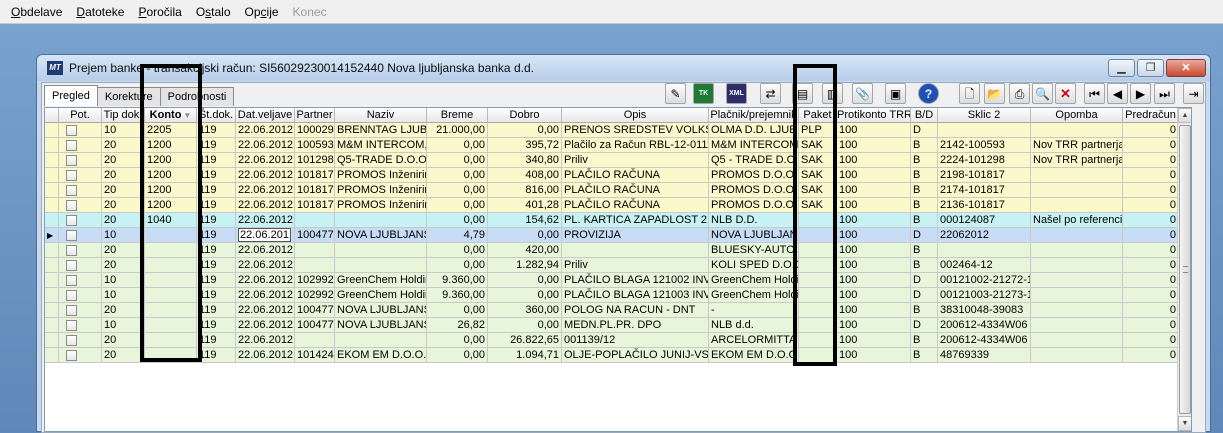 The image size is (1223, 433). What do you see at coordinates (315, 310) in the screenshot?
I see `cell-partner: 100477` at bounding box center [315, 310].